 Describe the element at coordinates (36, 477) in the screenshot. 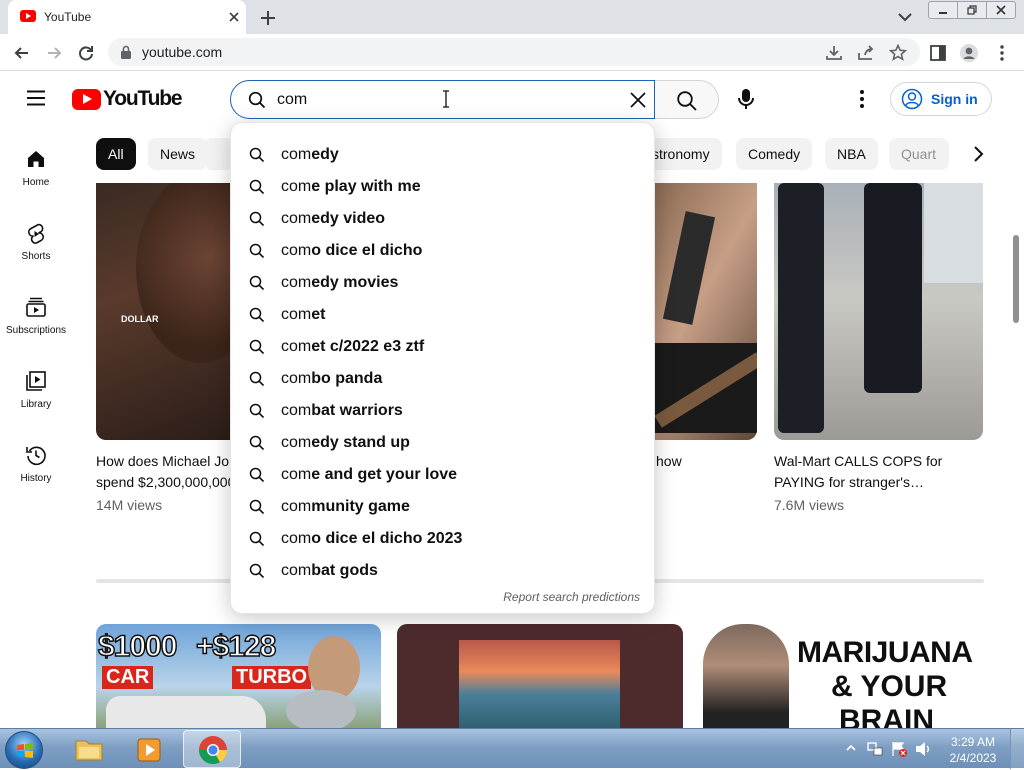

I see `nav-item-history: History` at that location.